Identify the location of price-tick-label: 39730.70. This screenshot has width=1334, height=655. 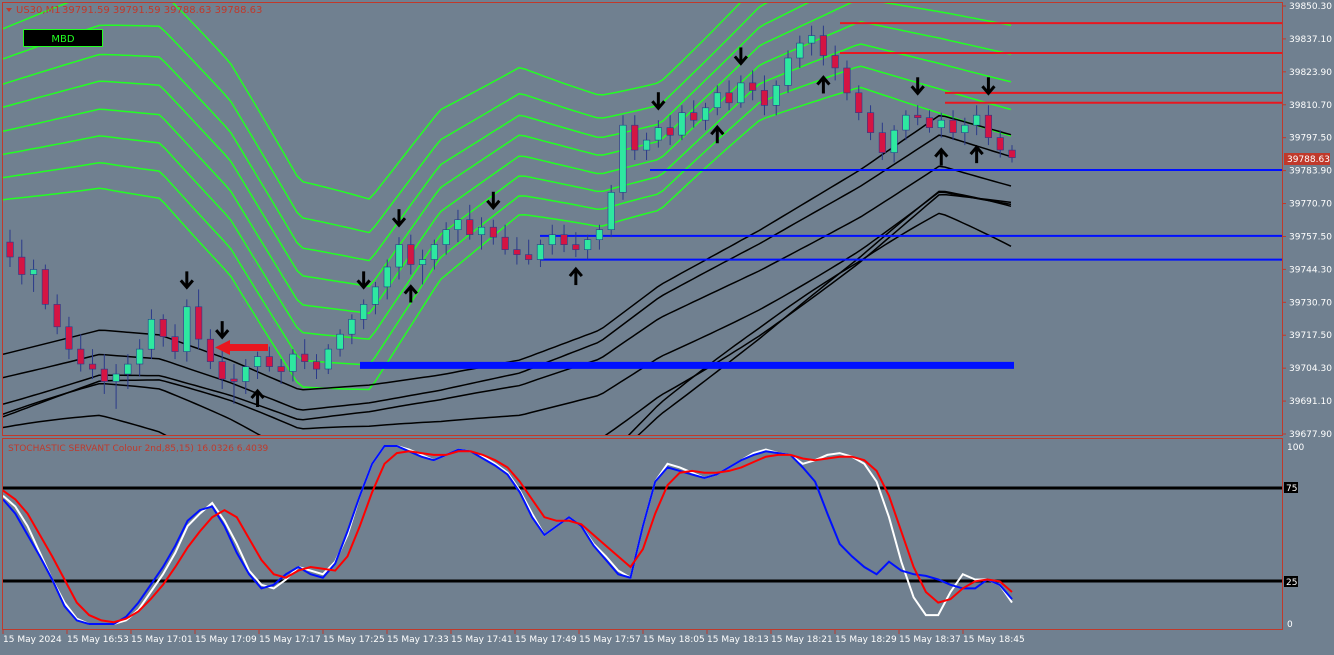
(1310, 303).